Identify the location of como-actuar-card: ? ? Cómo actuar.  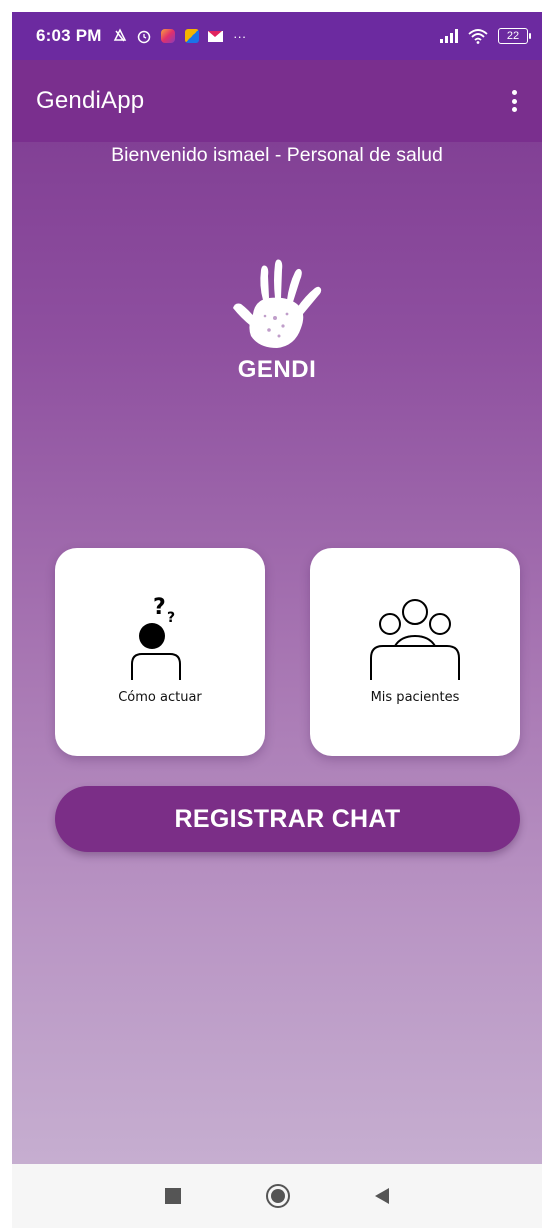
(160, 652).